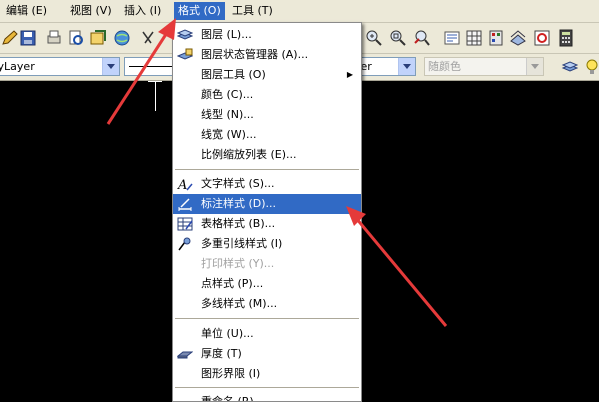 The image size is (599, 402). I want to click on linetype-combo, so click(149, 66).